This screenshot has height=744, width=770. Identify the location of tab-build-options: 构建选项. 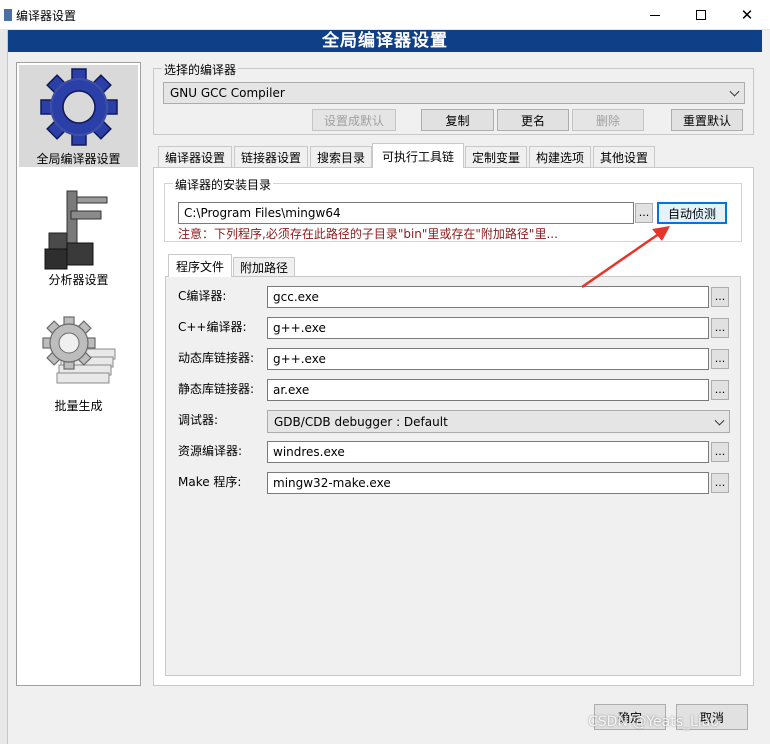
(560, 156).